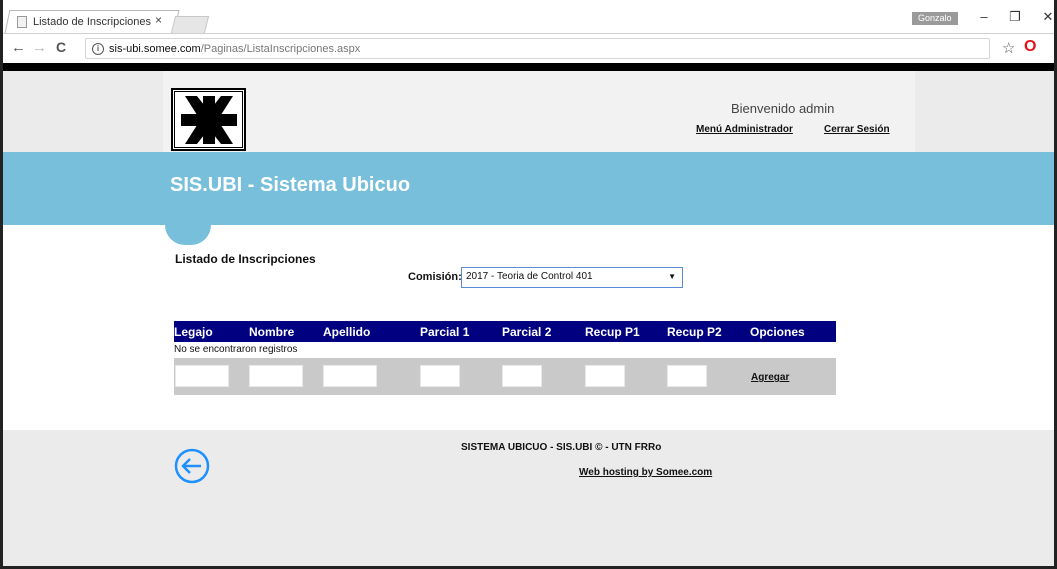 The width and height of the screenshot is (1057, 569). What do you see at coordinates (529, 276) in the screenshot?
I see `comision-selected-value: 2017 - Teoria de Control 401` at bounding box center [529, 276].